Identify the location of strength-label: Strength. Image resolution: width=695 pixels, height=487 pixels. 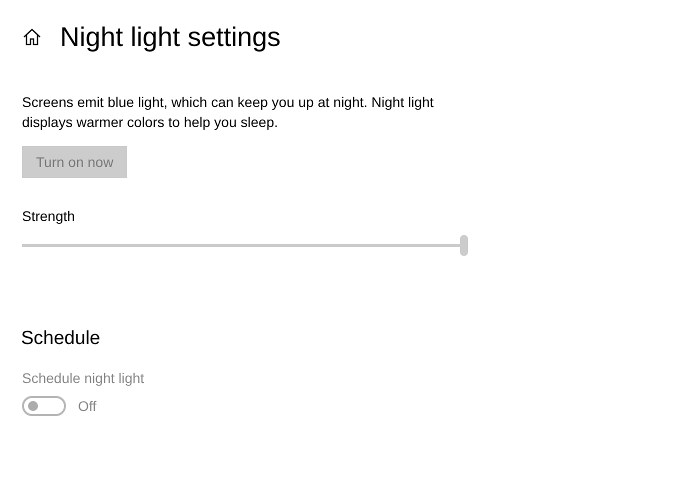
(49, 216).